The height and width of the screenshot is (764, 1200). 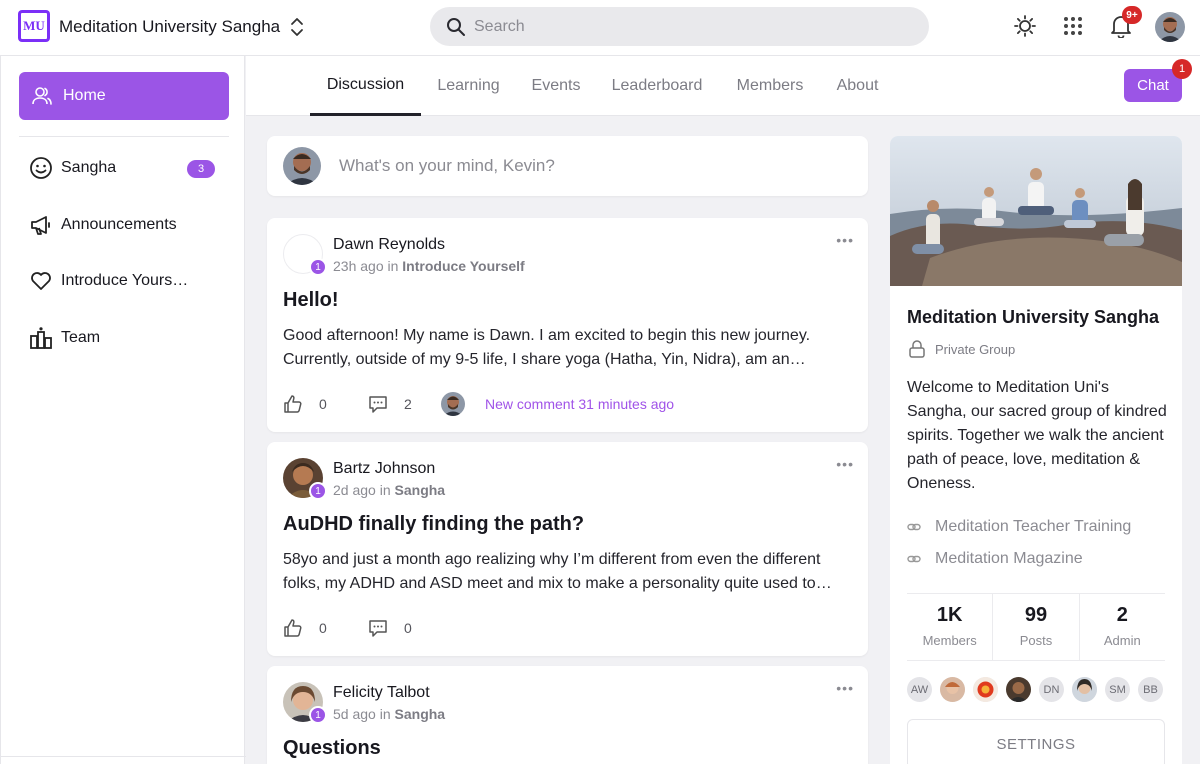 I want to click on app-title: Meditation University Sangha, so click(x=169, y=27).